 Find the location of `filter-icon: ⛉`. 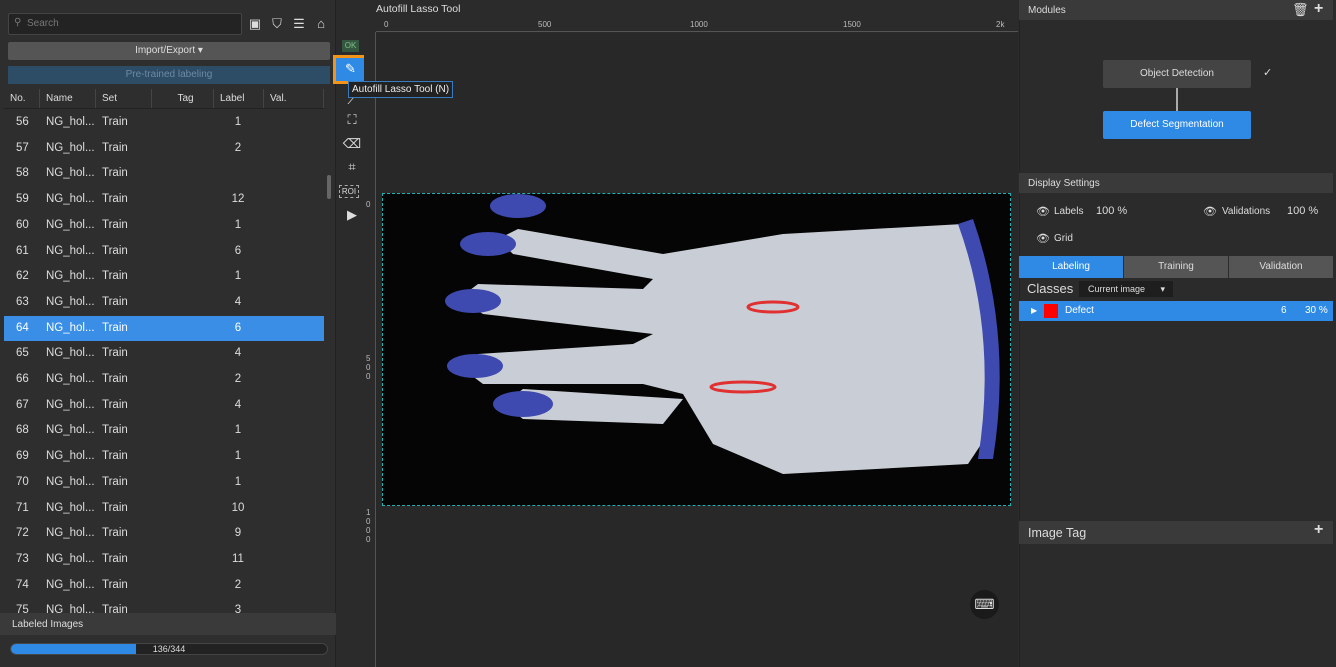

filter-icon: ⛉ is located at coordinates (277, 24).